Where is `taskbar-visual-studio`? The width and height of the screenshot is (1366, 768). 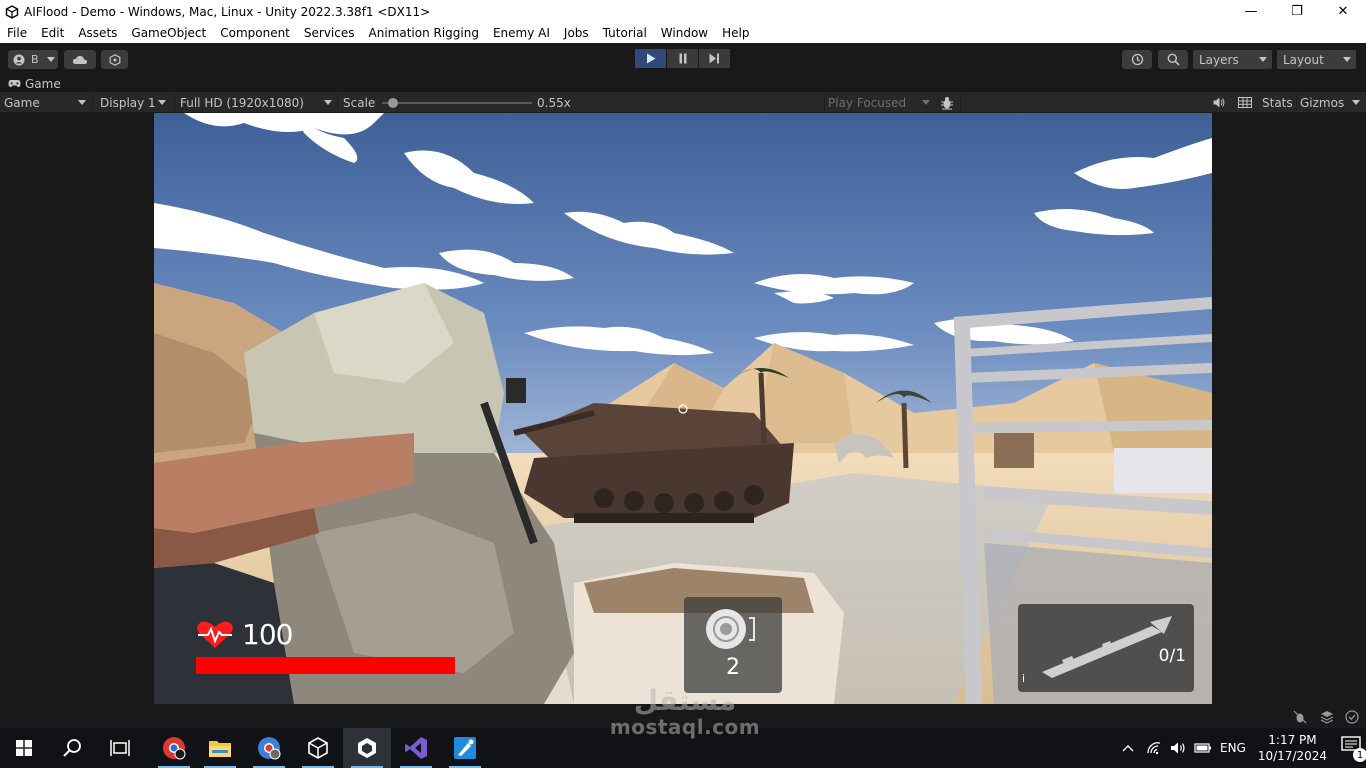
taskbar-visual-studio is located at coordinates (416, 748).